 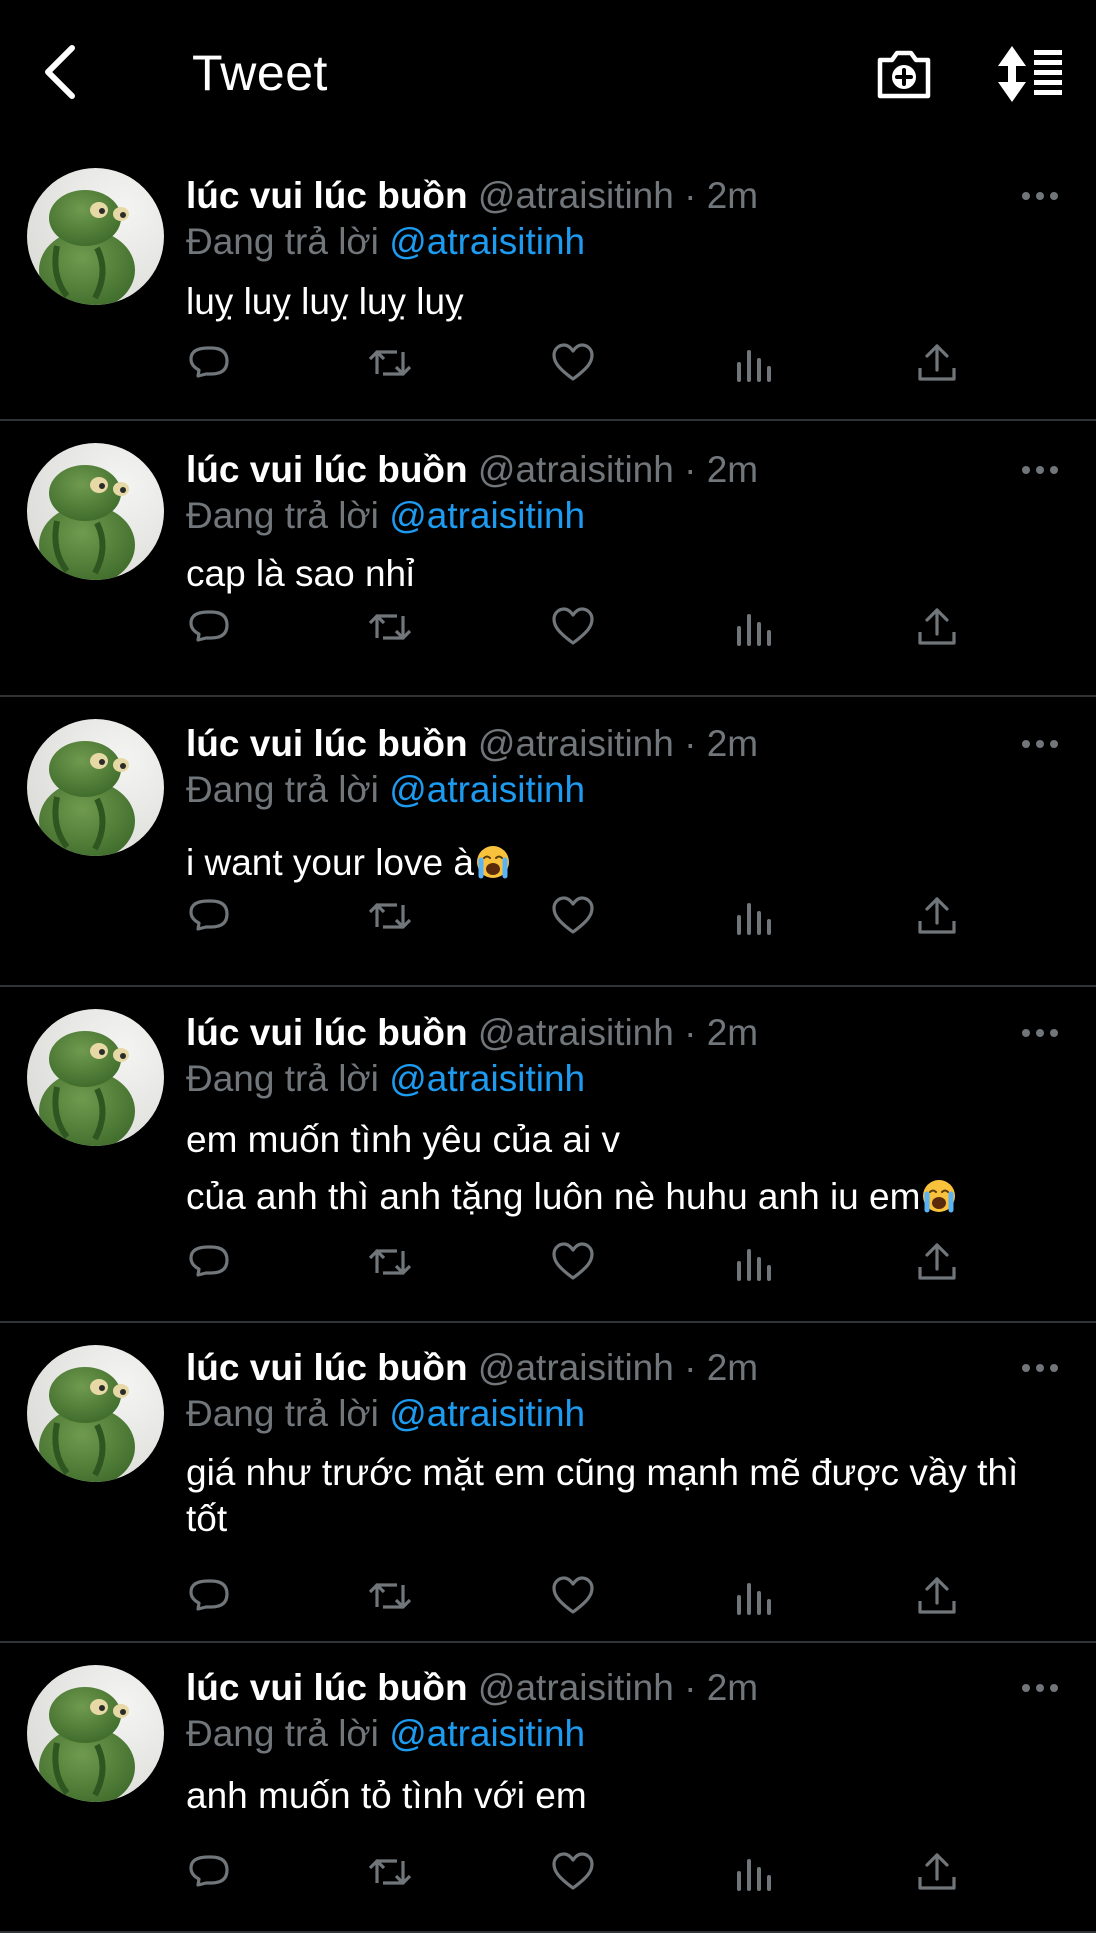 I want to click on heart-icon, so click(x=573, y=1261).